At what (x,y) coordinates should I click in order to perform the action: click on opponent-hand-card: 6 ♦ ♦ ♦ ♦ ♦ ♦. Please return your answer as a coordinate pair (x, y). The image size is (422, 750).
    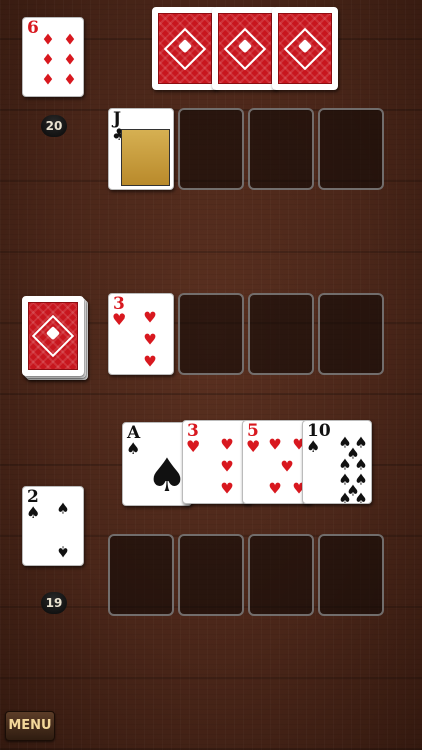
    Looking at the image, I should click on (53, 57).